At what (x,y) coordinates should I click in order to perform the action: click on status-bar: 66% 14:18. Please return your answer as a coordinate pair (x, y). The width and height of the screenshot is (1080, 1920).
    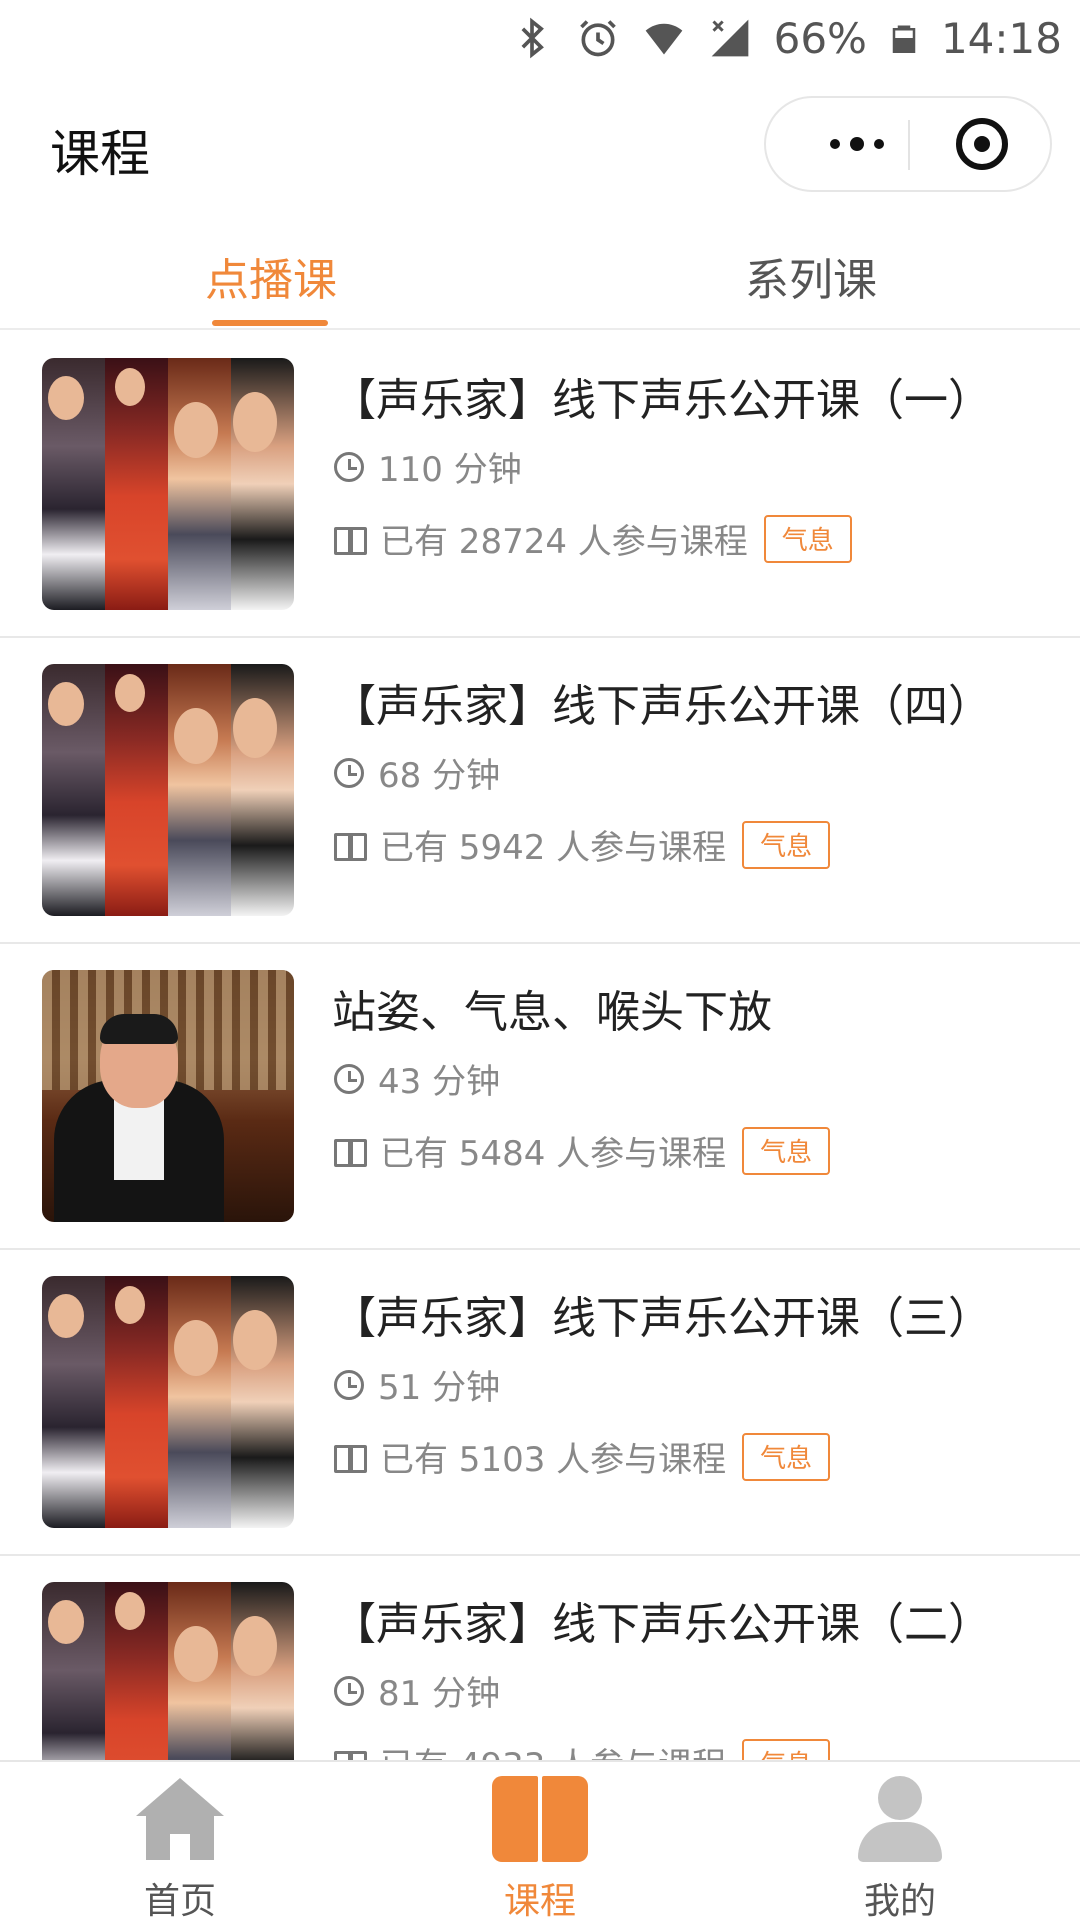
    Looking at the image, I should click on (540, 38).